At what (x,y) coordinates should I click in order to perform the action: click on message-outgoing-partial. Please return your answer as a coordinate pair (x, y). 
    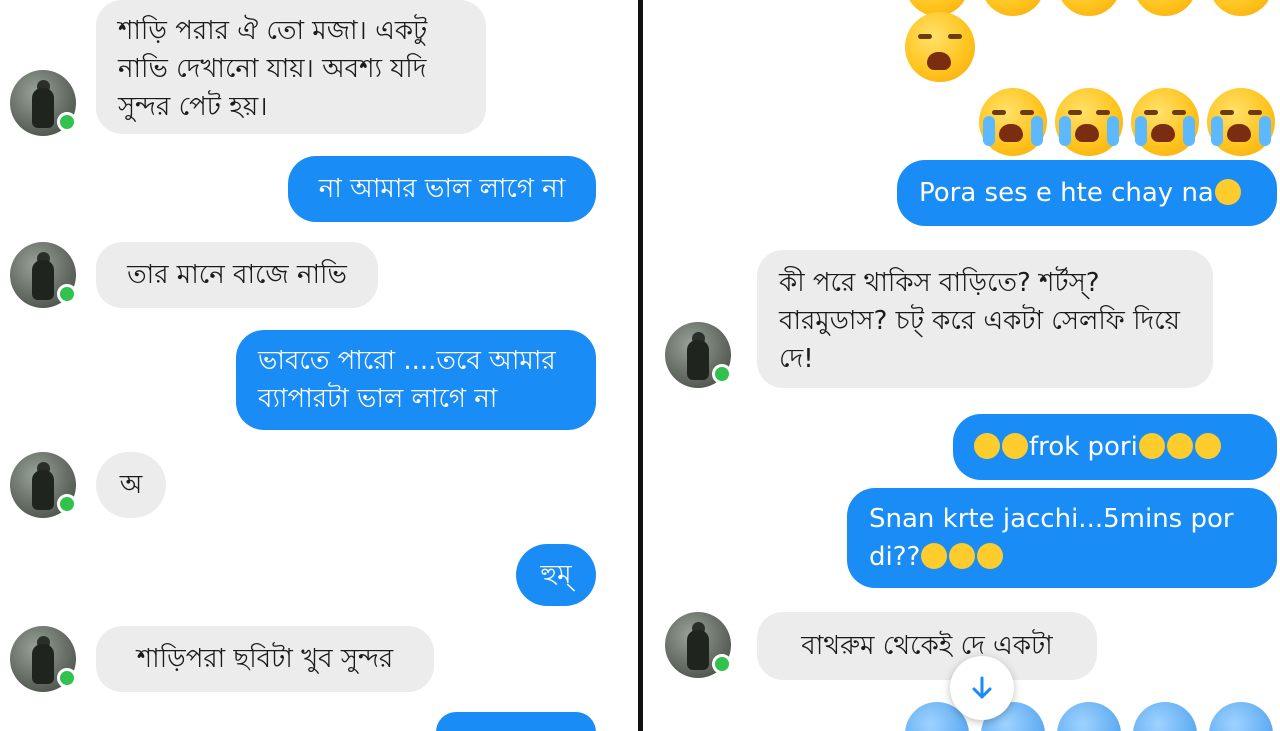
    Looking at the image, I should click on (516, 721).